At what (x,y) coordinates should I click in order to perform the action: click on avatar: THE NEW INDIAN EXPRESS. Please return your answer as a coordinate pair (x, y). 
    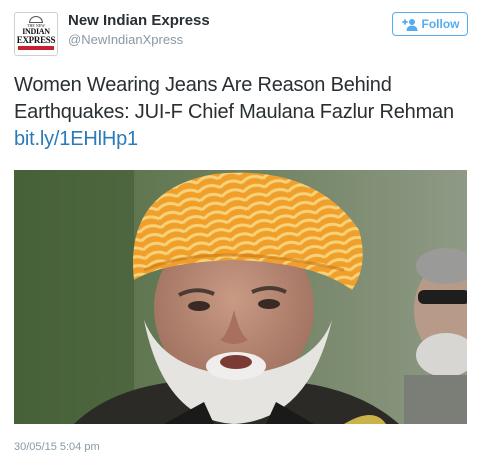
    Looking at the image, I should click on (36, 34).